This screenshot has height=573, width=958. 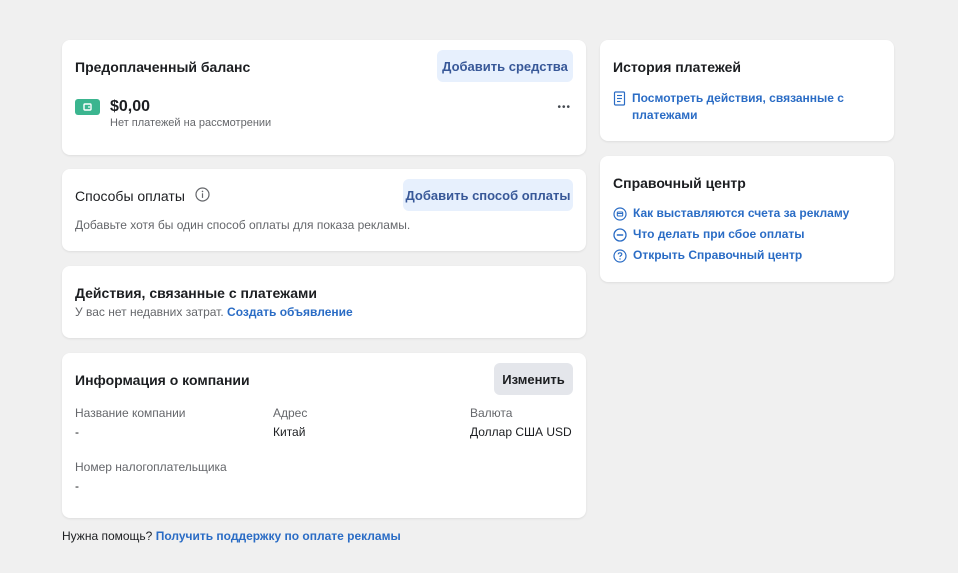 What do you see at coordinates (130, 196) in the screenshot?
I see `payment-methods-title: Способы оплаты` at bounding box center [130, 196].